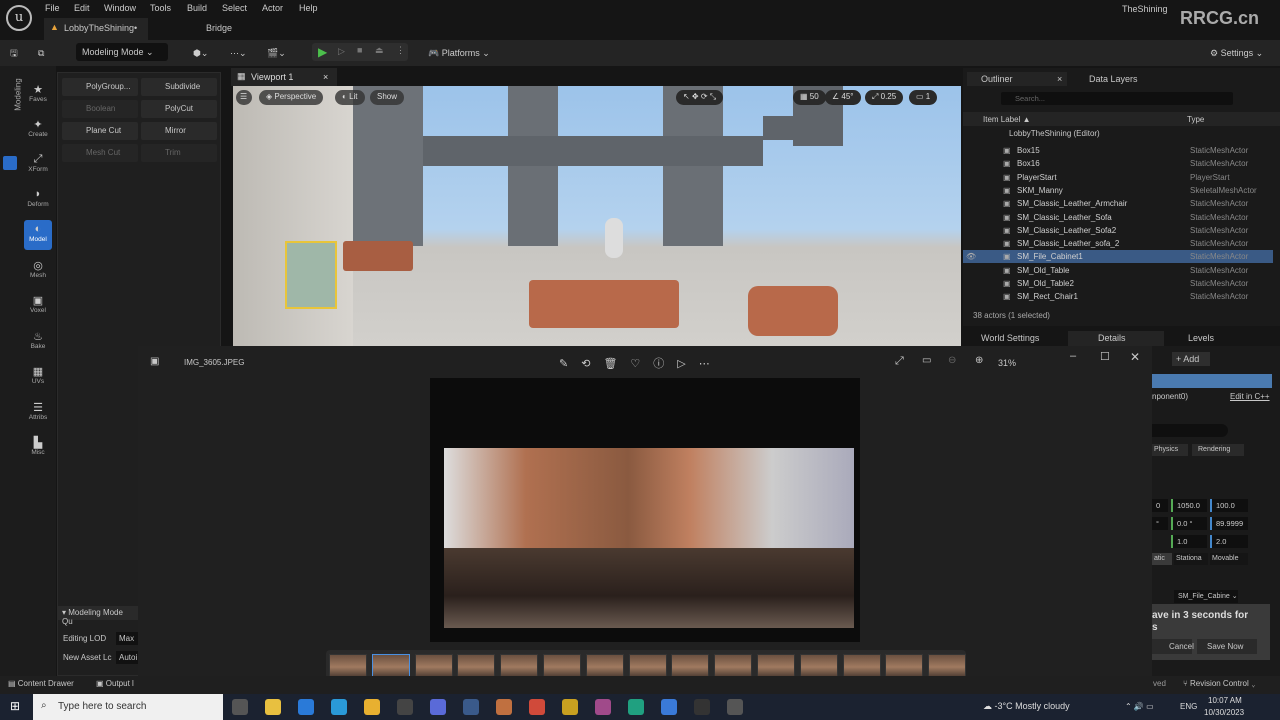 This screenshot has width=1280, height=720. What do you see at coordinates (244, 97) in the screenshot?
I see `viewport-menu-icon: ☰` at bounding box center [244, 97].